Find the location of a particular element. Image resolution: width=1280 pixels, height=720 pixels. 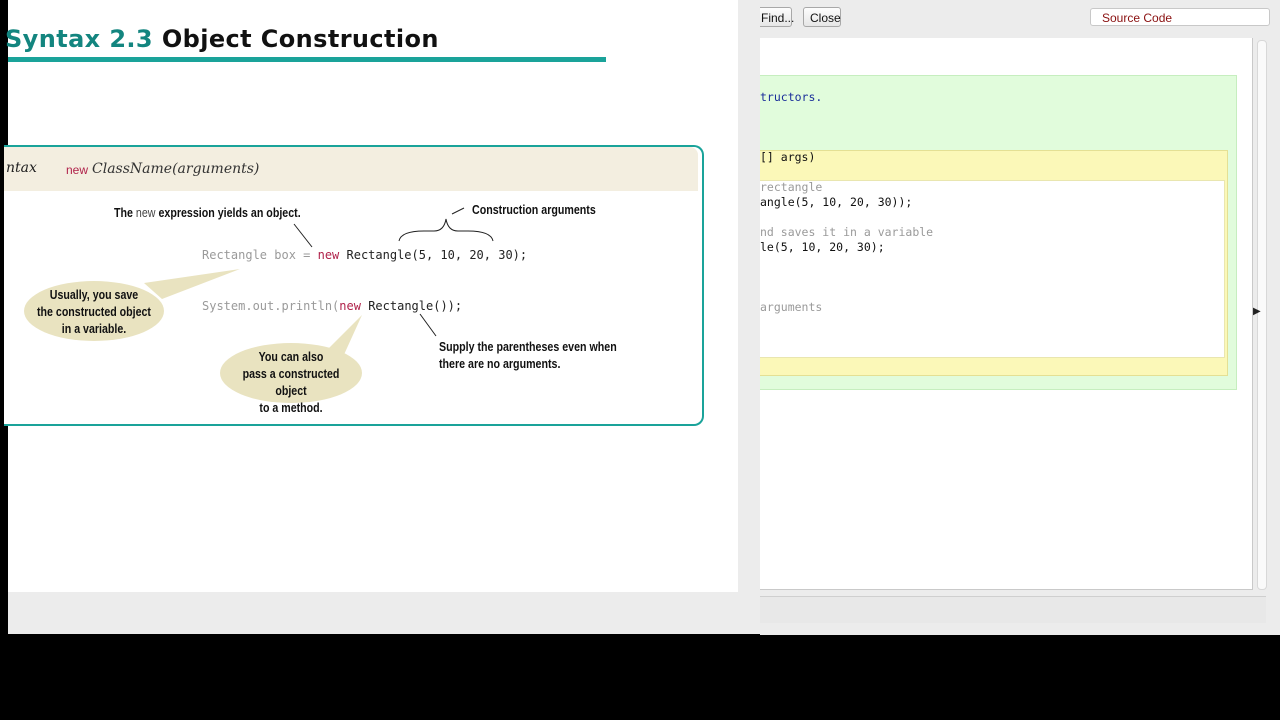

note-yields-object: The new expression yields an object. is located at coordinates (207, 212).